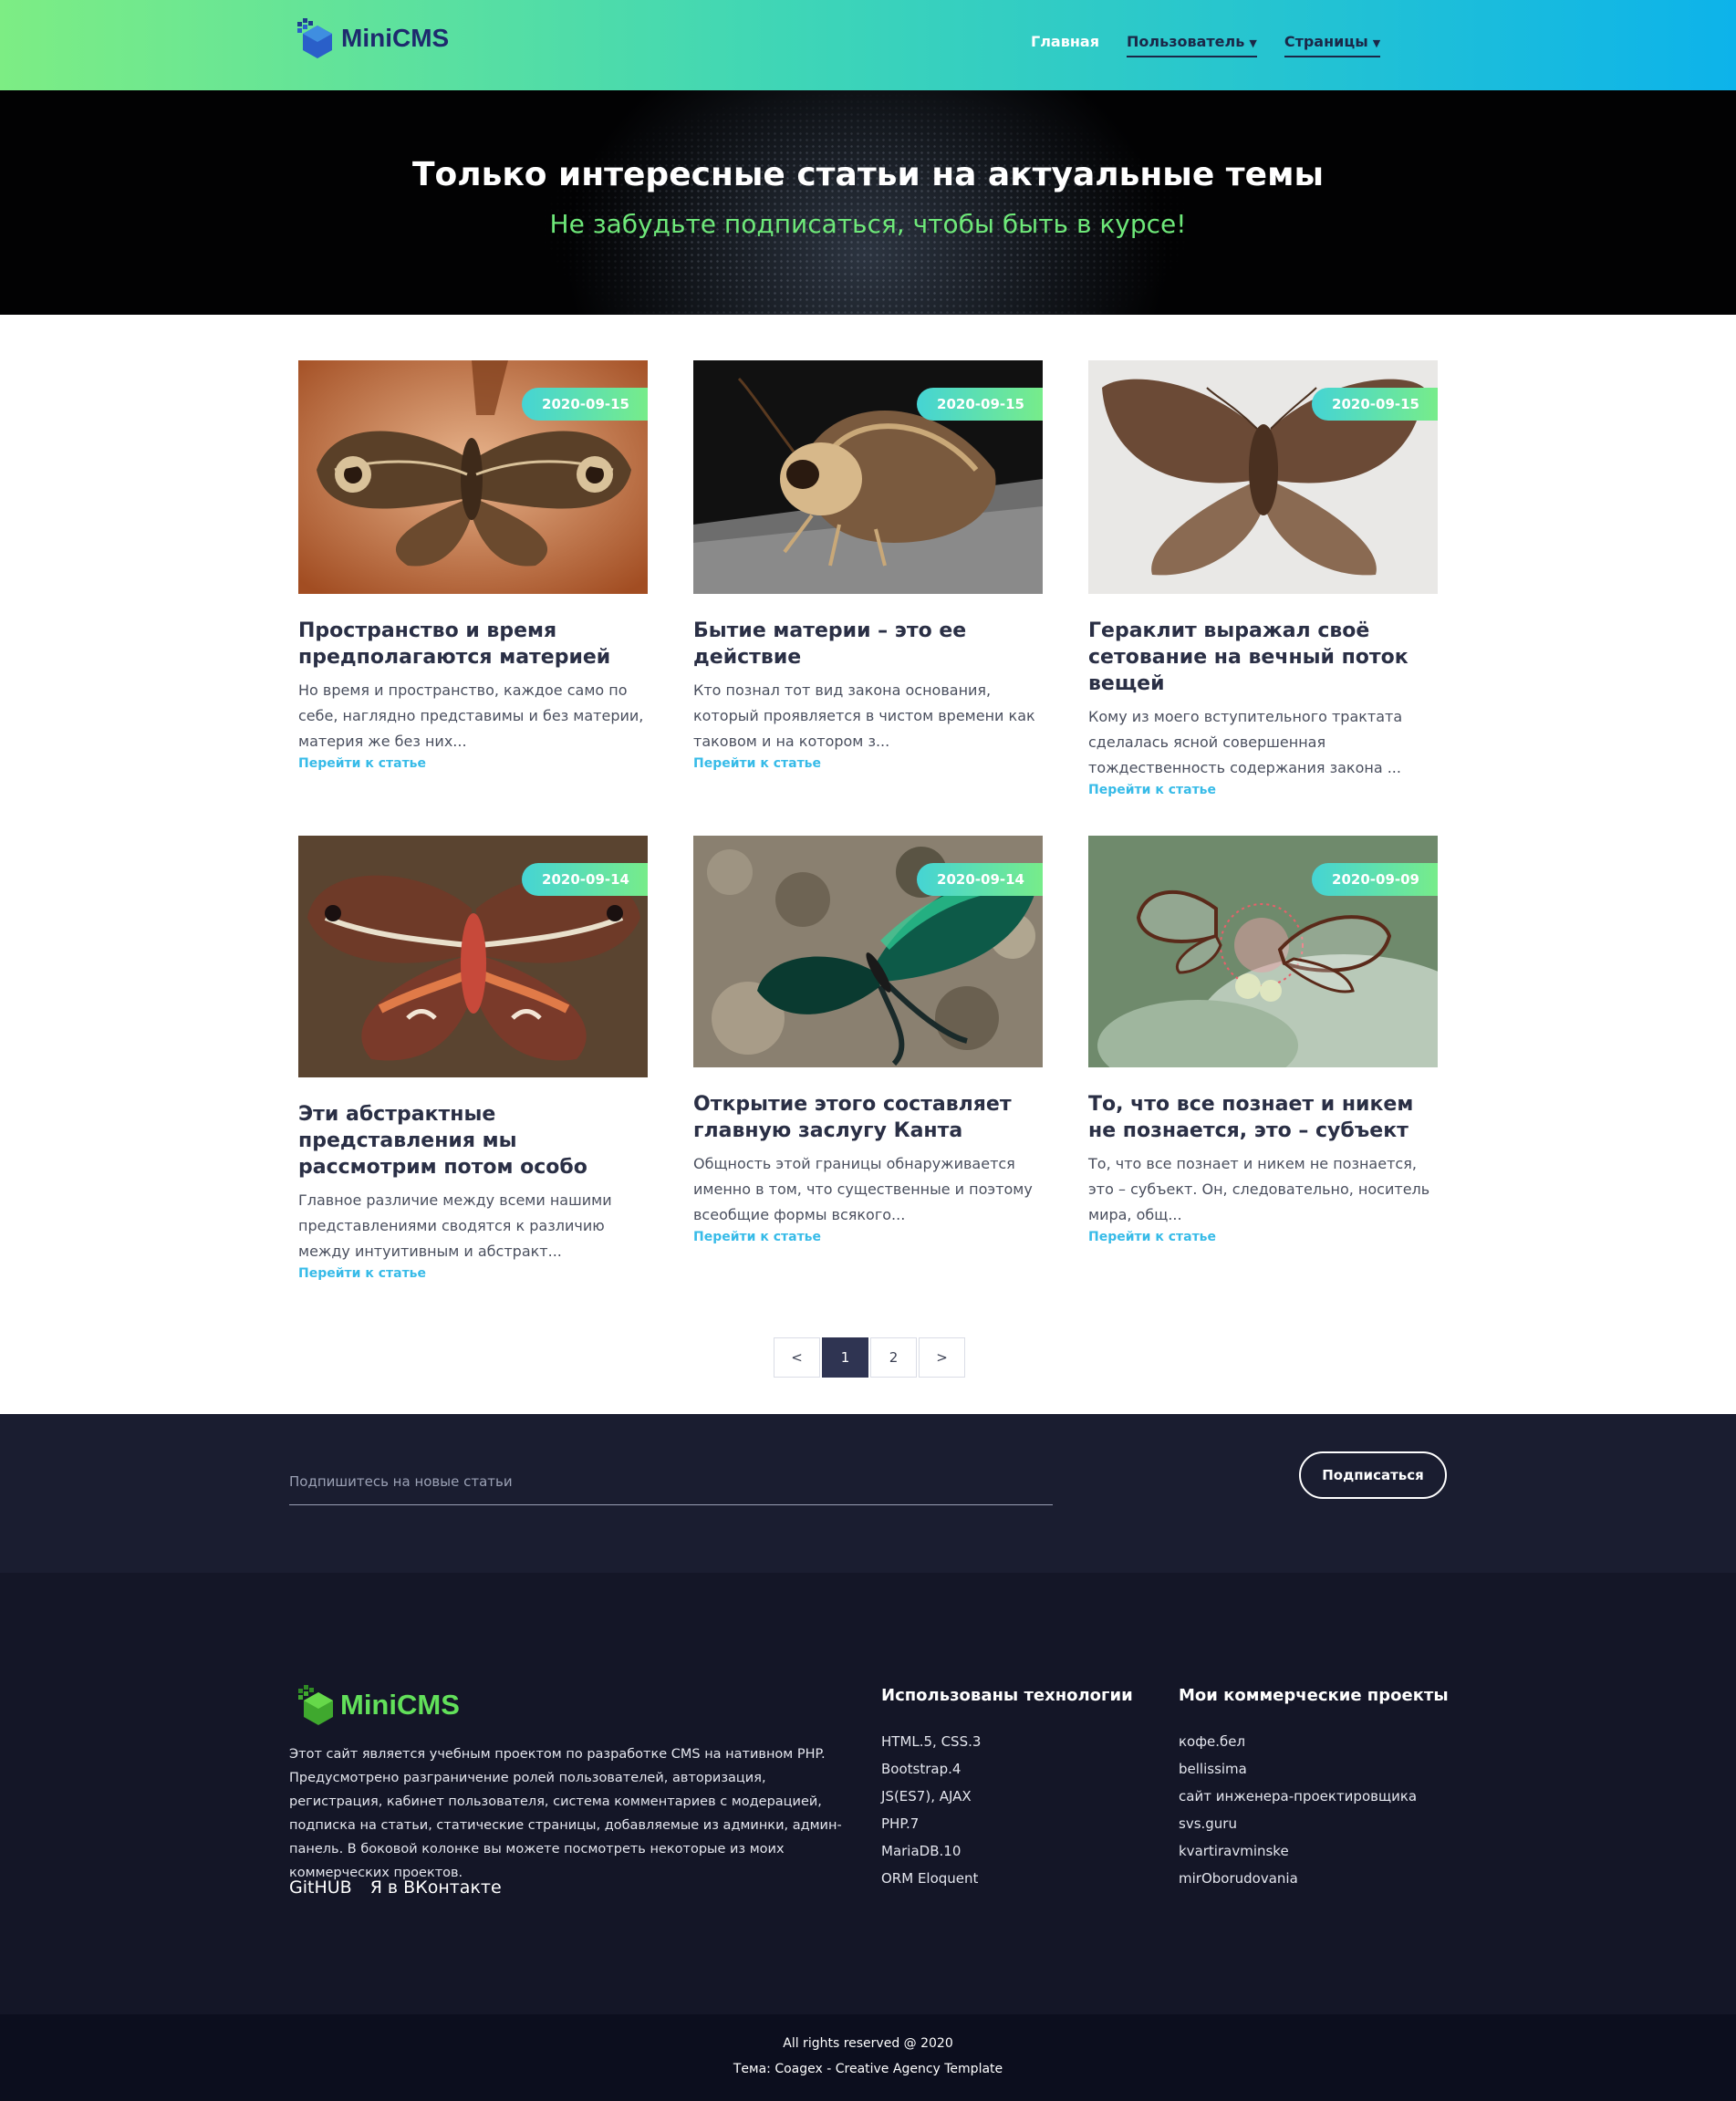  Describe the element at coordinates (893, 1357) in the screenshot. I see `pagination-page-2: 2` at that location.